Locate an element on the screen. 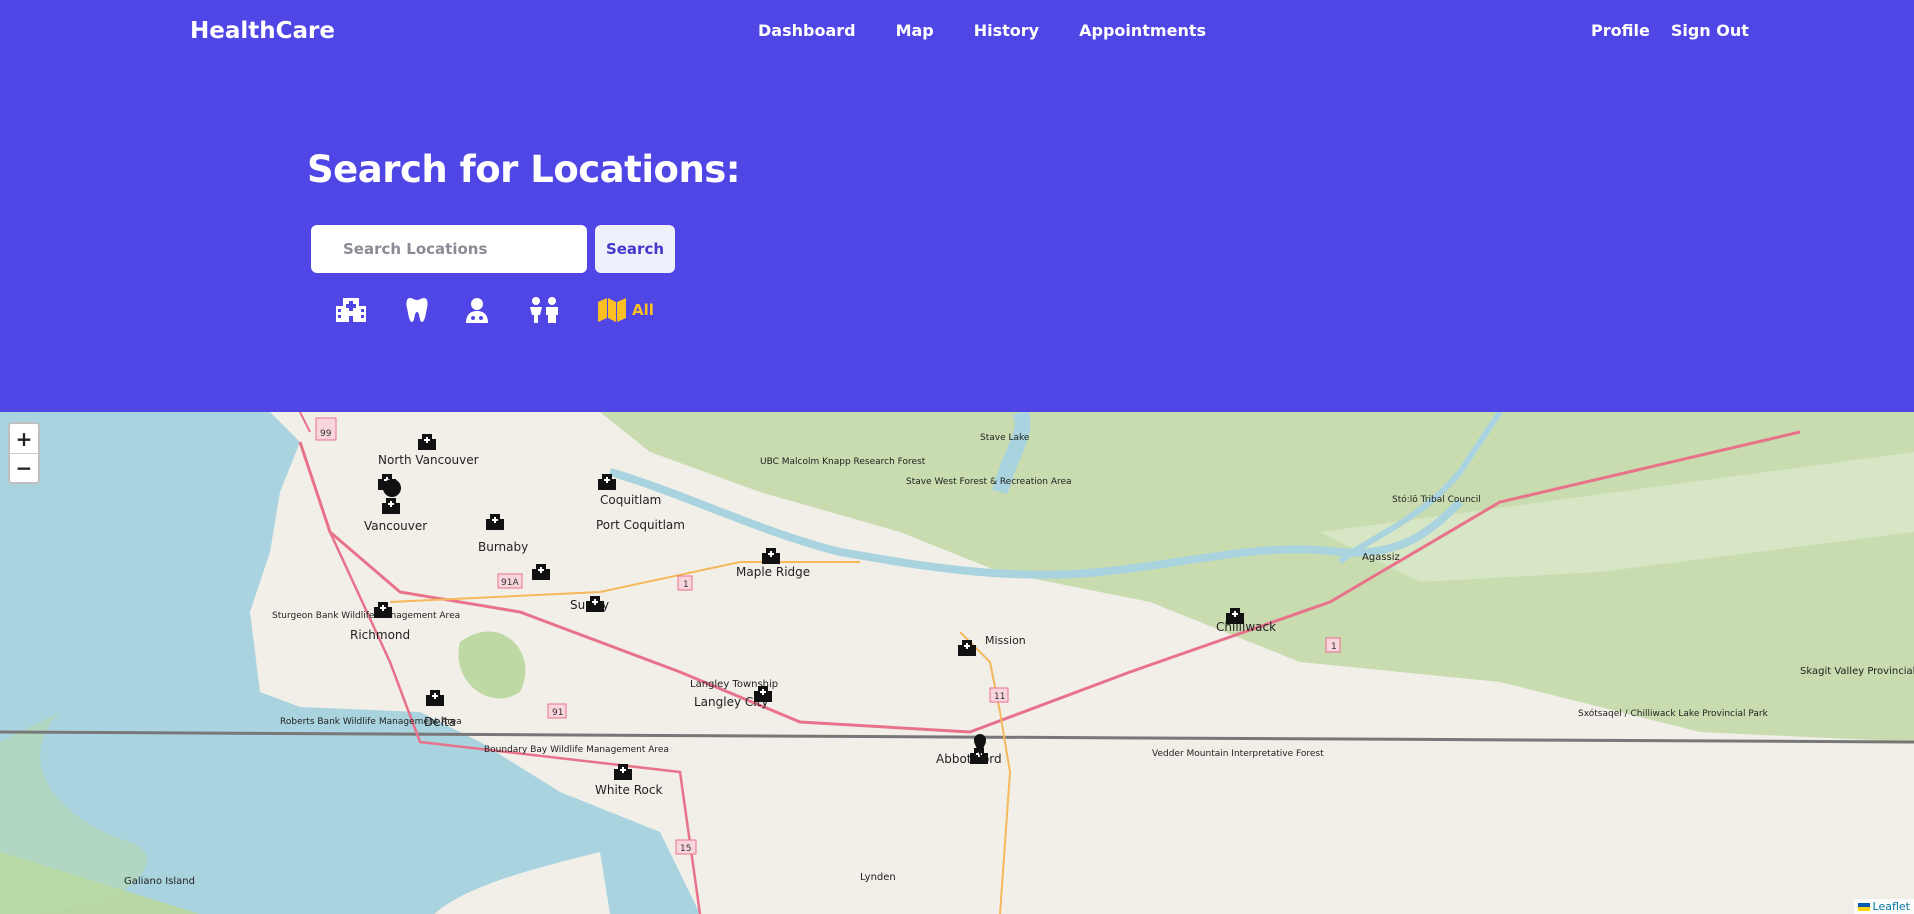  place-port-coquitlam: Port Coquitlam is located at coordinates (640, 525).